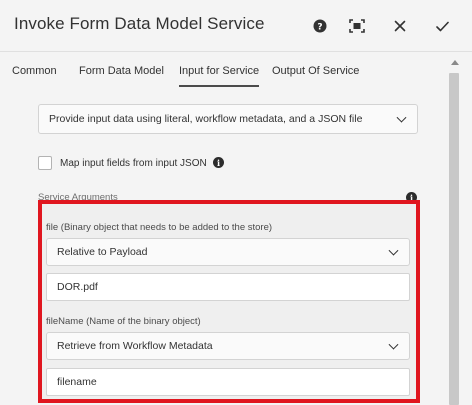 The height and width of the screenshot is (405, 472). I want to click on map-fields-checkbox, so click(45, 163).